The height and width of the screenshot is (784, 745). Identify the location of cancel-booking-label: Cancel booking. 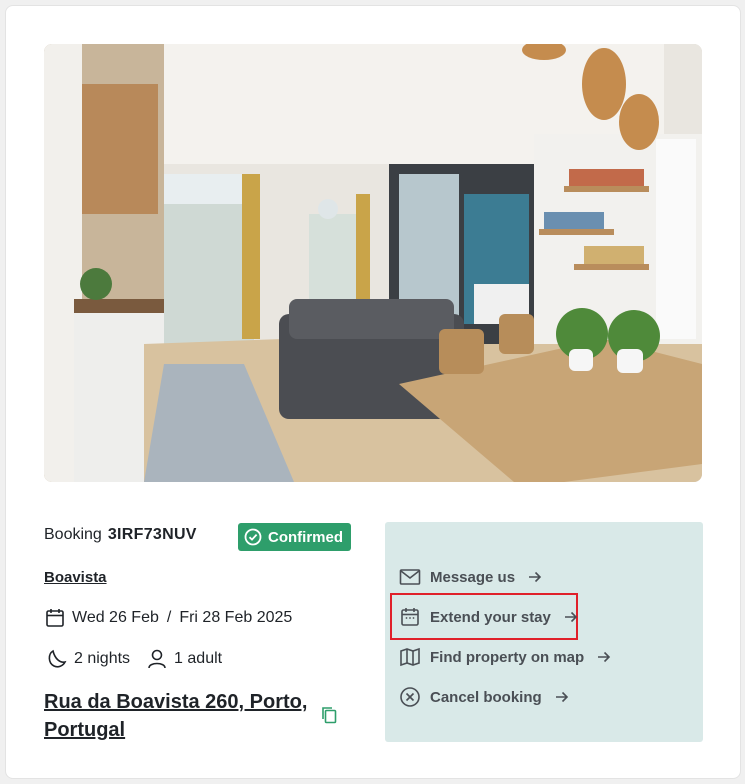
(486, 697).